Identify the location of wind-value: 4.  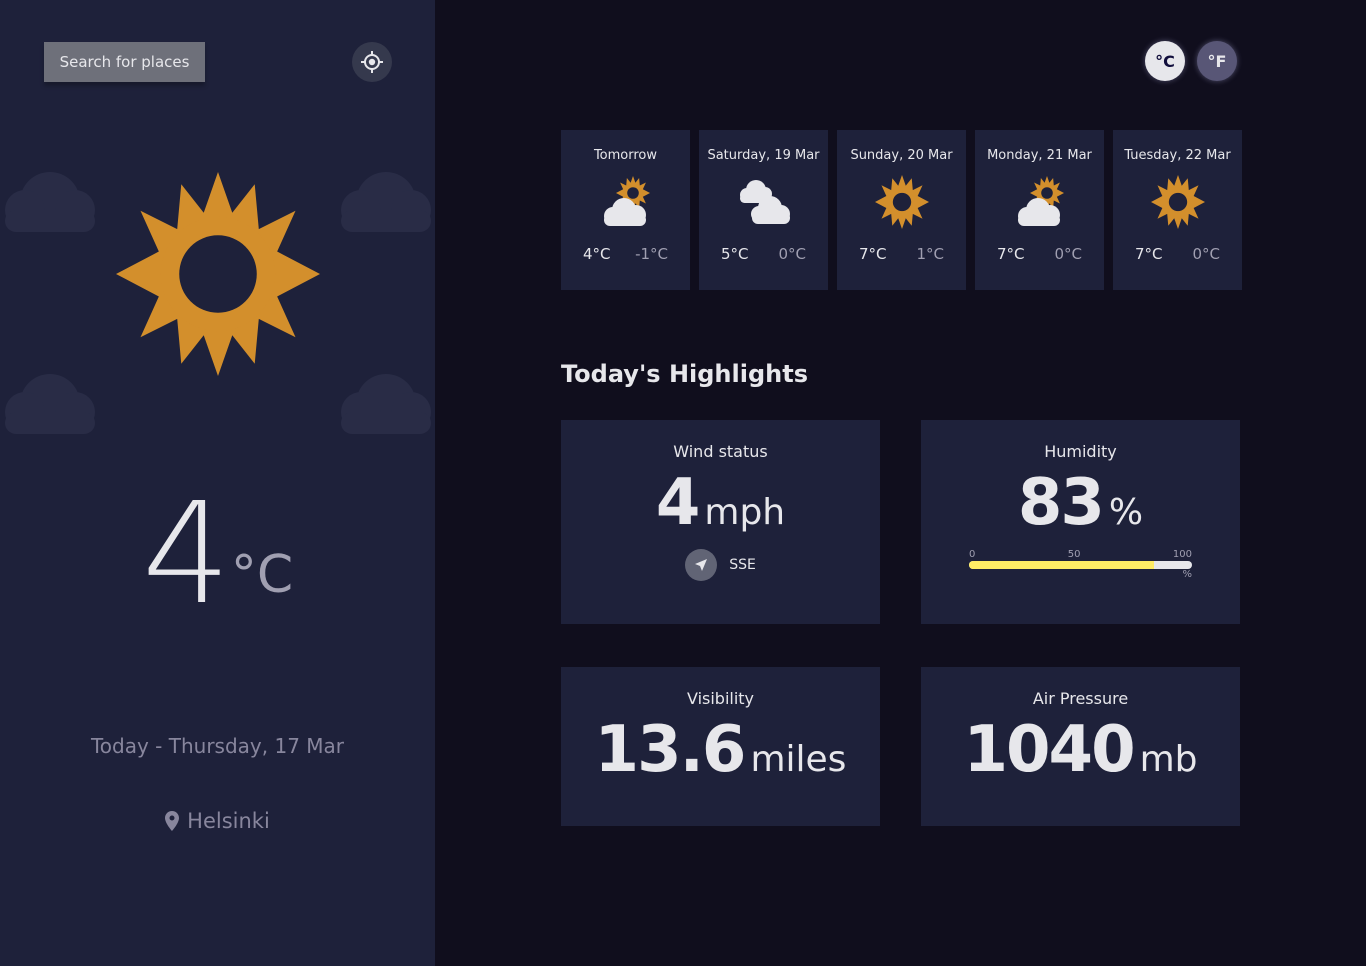
(678, 503).